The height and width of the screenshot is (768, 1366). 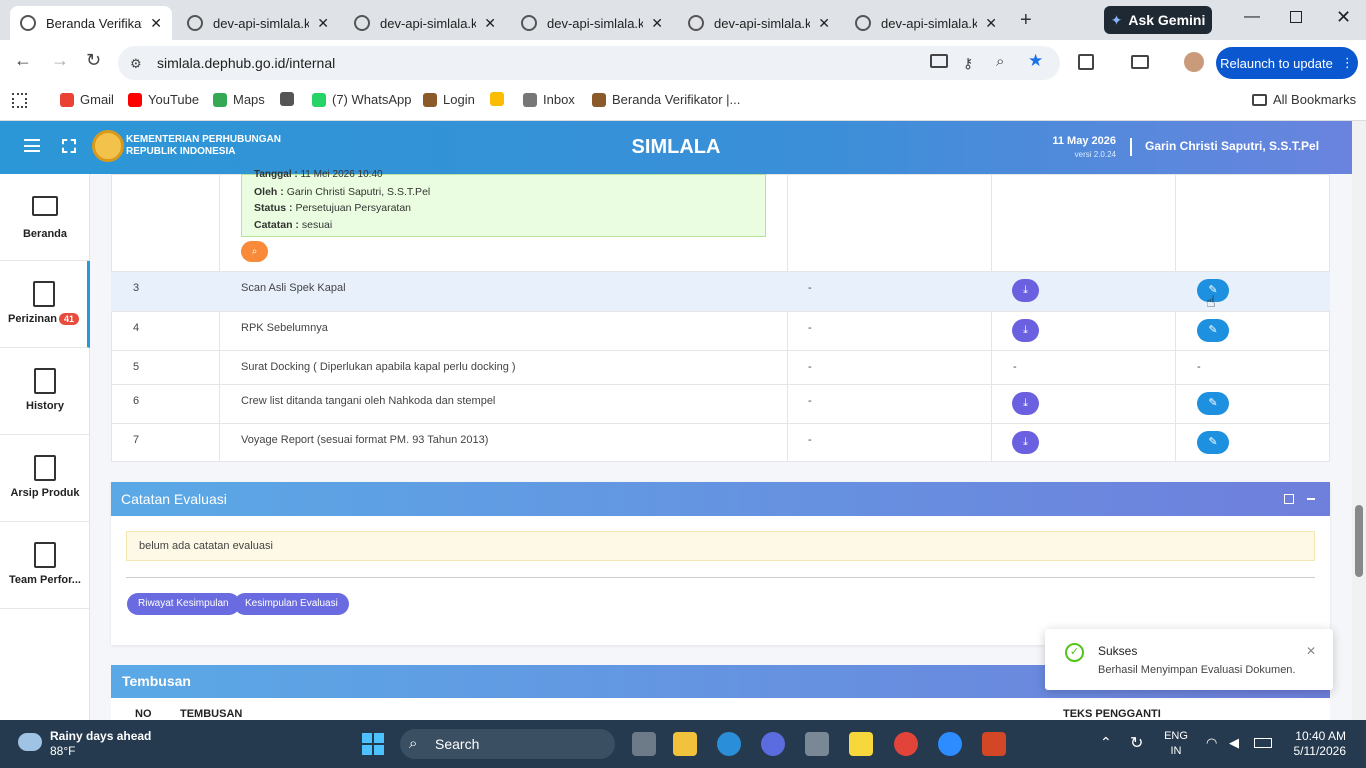 I want to click on start-button, so click(x=373, y=744).